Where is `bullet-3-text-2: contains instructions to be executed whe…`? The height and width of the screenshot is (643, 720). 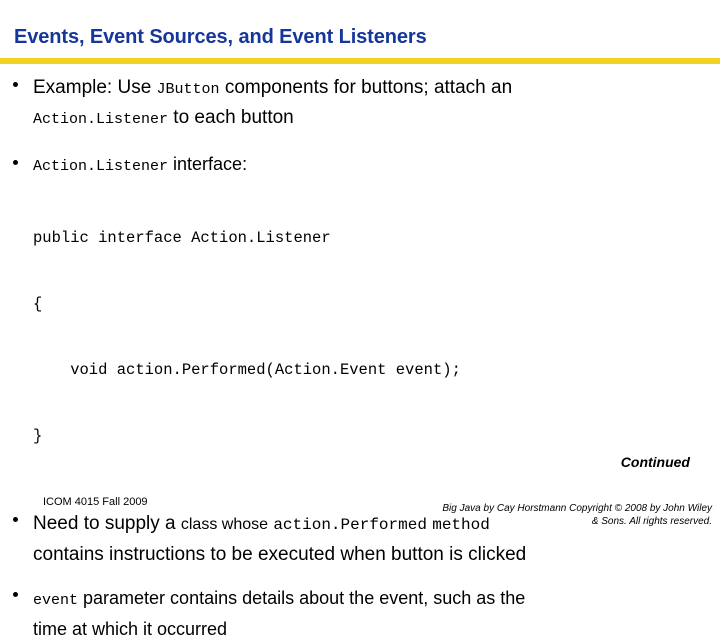 bullet-3-text-2: contains instructions to be executed whe… is located at coordinates (280, 554).